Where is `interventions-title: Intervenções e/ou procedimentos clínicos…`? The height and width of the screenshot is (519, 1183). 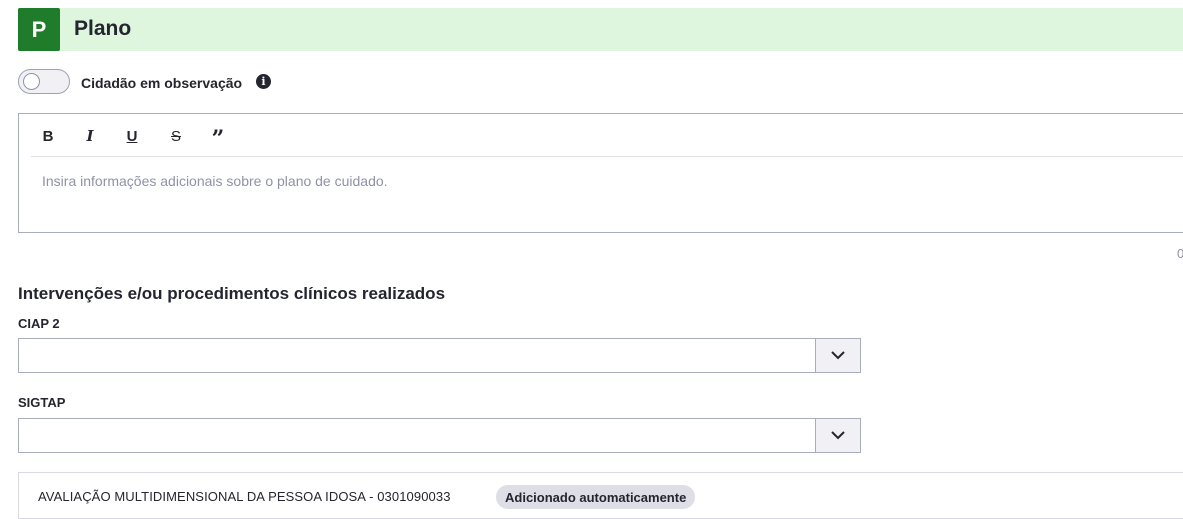 interventions-title: Intervenções e/ou procedimentos clínicos… is located at coordinates (232, 293).